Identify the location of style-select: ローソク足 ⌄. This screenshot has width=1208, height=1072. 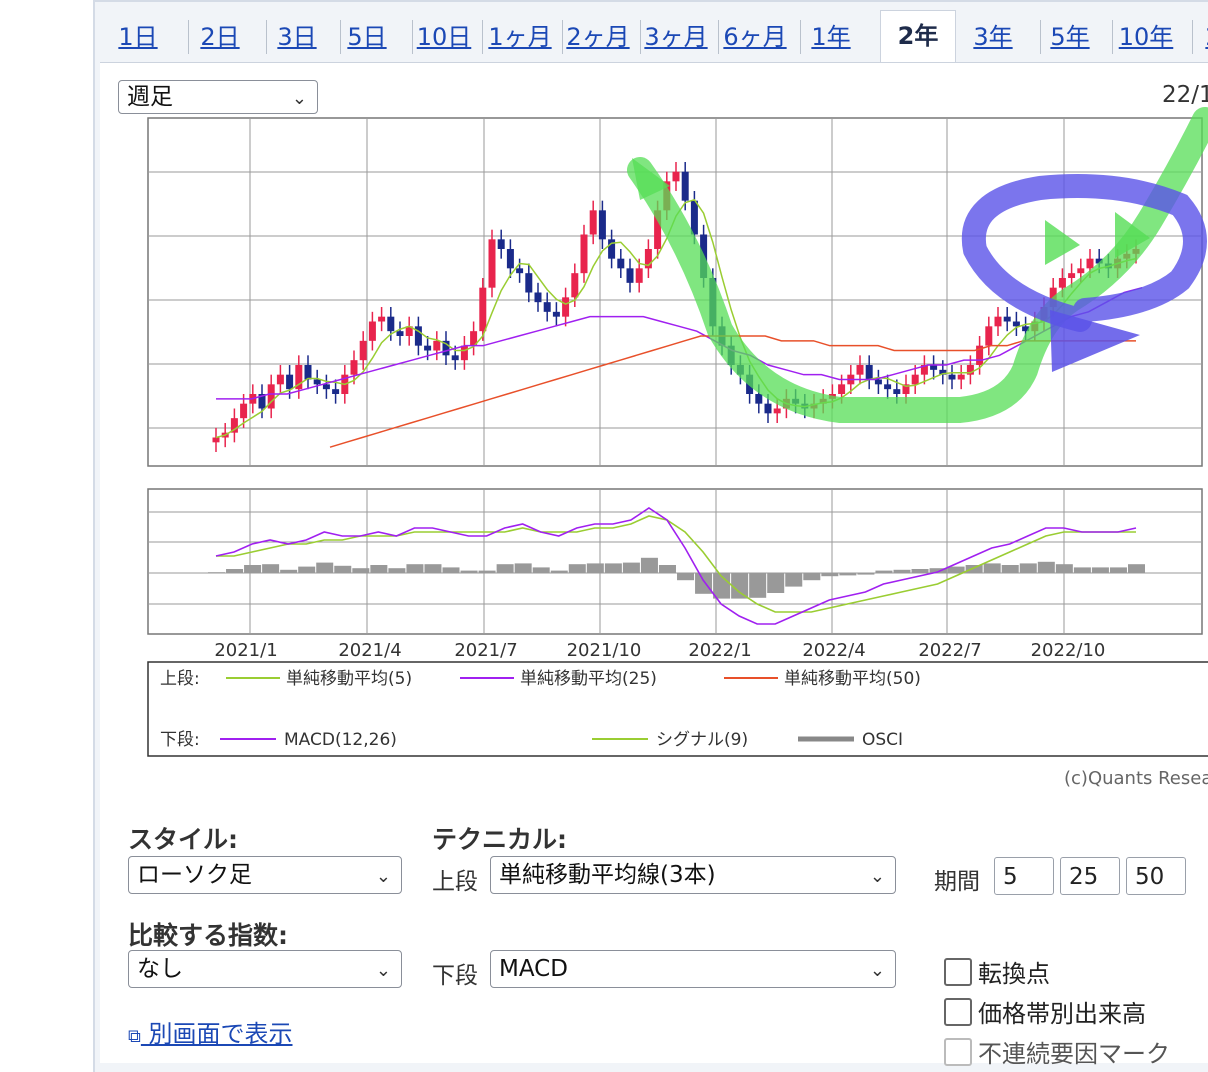
(265, 875).